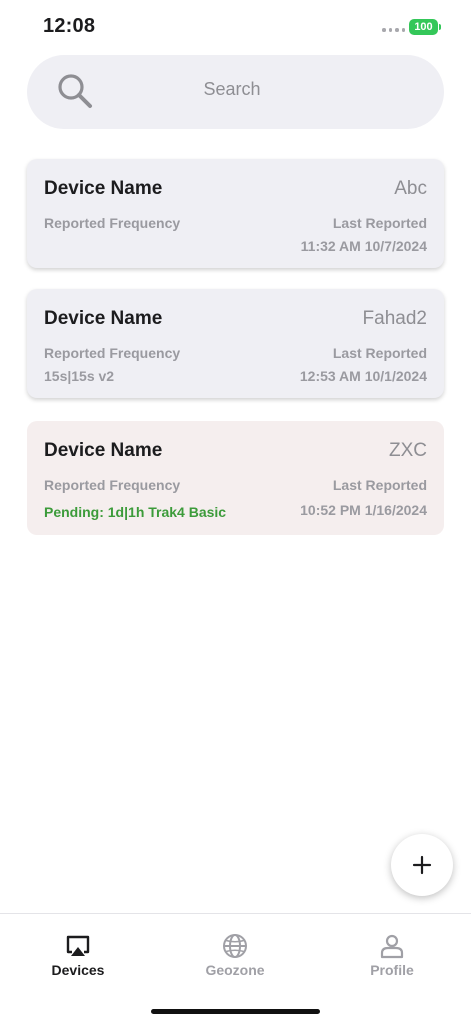 Image resolution: width=471 pixels, height=1025 pixels. Describe the element at coordinates (440, 27) in the screenshot. I see `battery-tip` at that location.